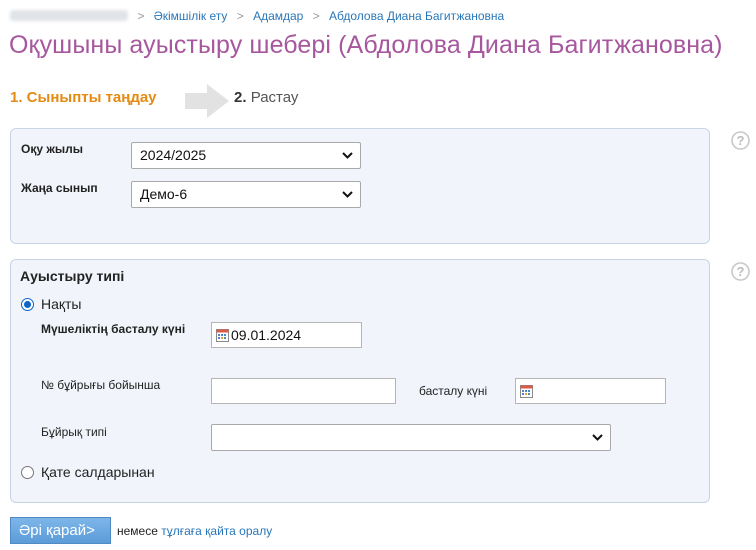  What do you see at coordinates (59, 188) in the screenshot?
I see `new-class-label: Жаңа сынып` at bounding box center [59, 188].